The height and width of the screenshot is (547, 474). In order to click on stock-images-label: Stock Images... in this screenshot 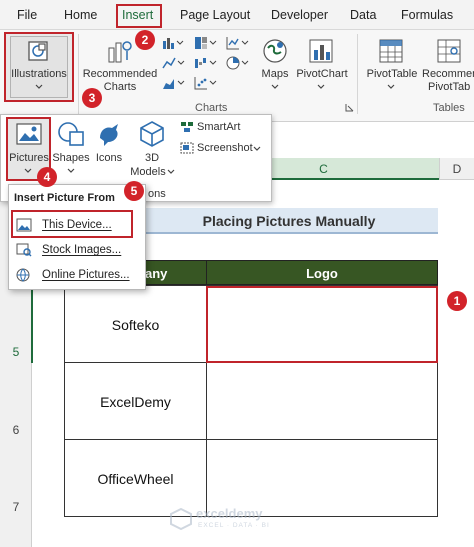, I will do `click(82, 250)`.